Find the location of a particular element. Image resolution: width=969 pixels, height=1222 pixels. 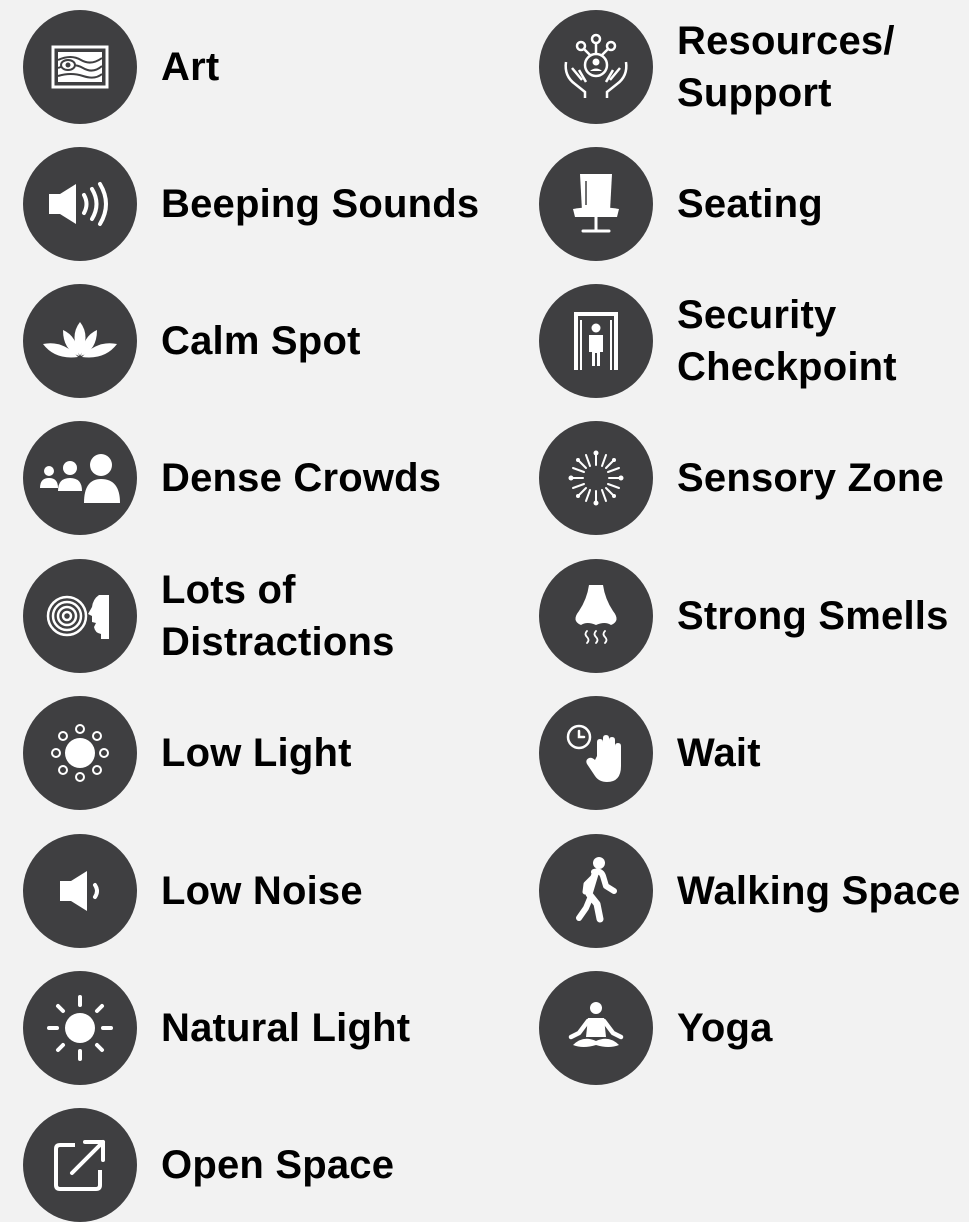

legend-item-sensory-zone: Sensory Zone is located at coordinates (741, 478).